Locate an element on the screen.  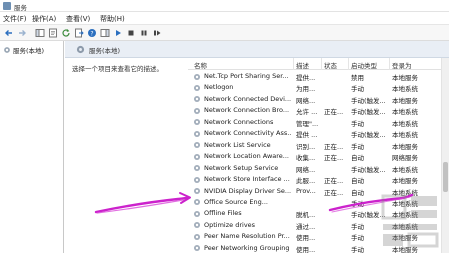
page-title: 服务(本地) is located at coordinates (105, 51).